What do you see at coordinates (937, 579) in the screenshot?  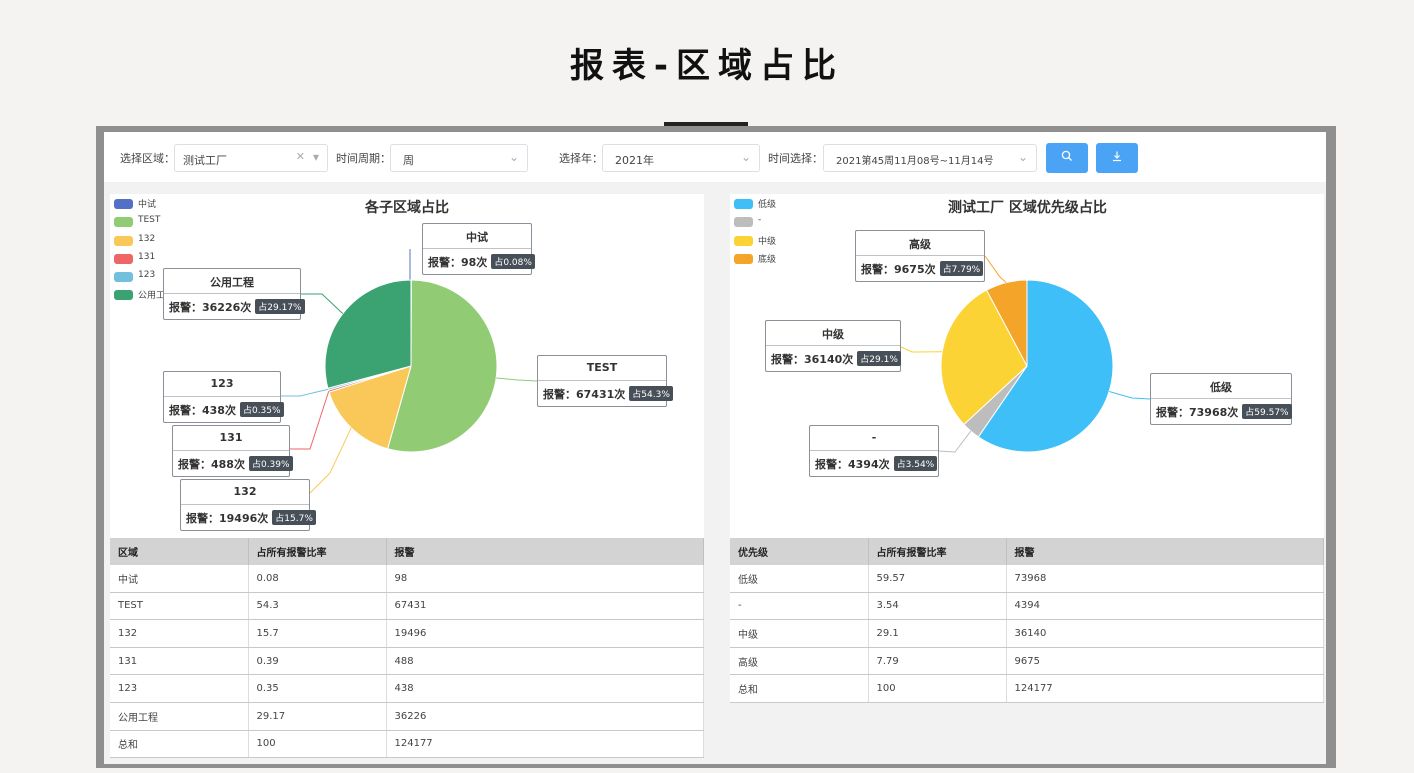 I see `priority-table-cell: 59.57` at bounding box center [937, 579].